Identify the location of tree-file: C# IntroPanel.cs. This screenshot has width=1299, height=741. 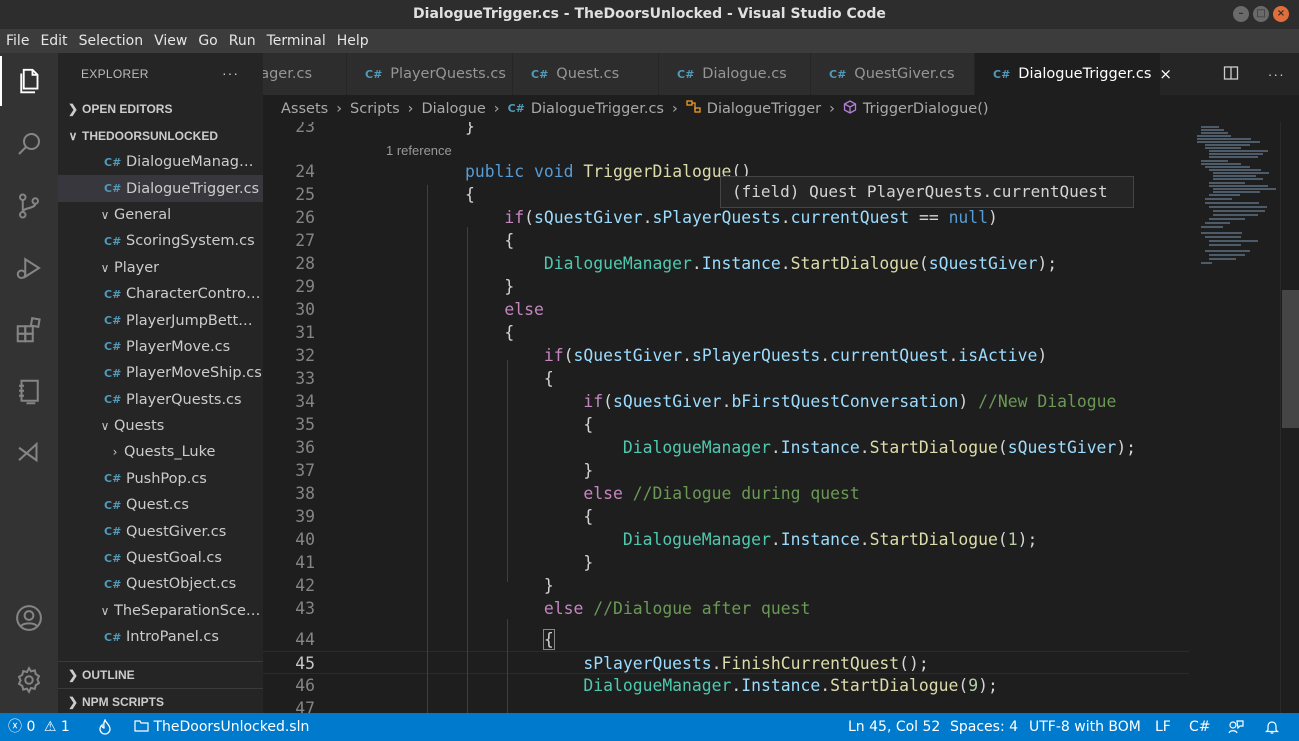
(160, 637).